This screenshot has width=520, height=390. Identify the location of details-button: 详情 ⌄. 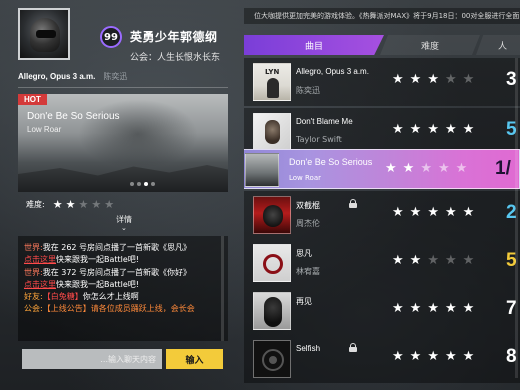
(124, 223).